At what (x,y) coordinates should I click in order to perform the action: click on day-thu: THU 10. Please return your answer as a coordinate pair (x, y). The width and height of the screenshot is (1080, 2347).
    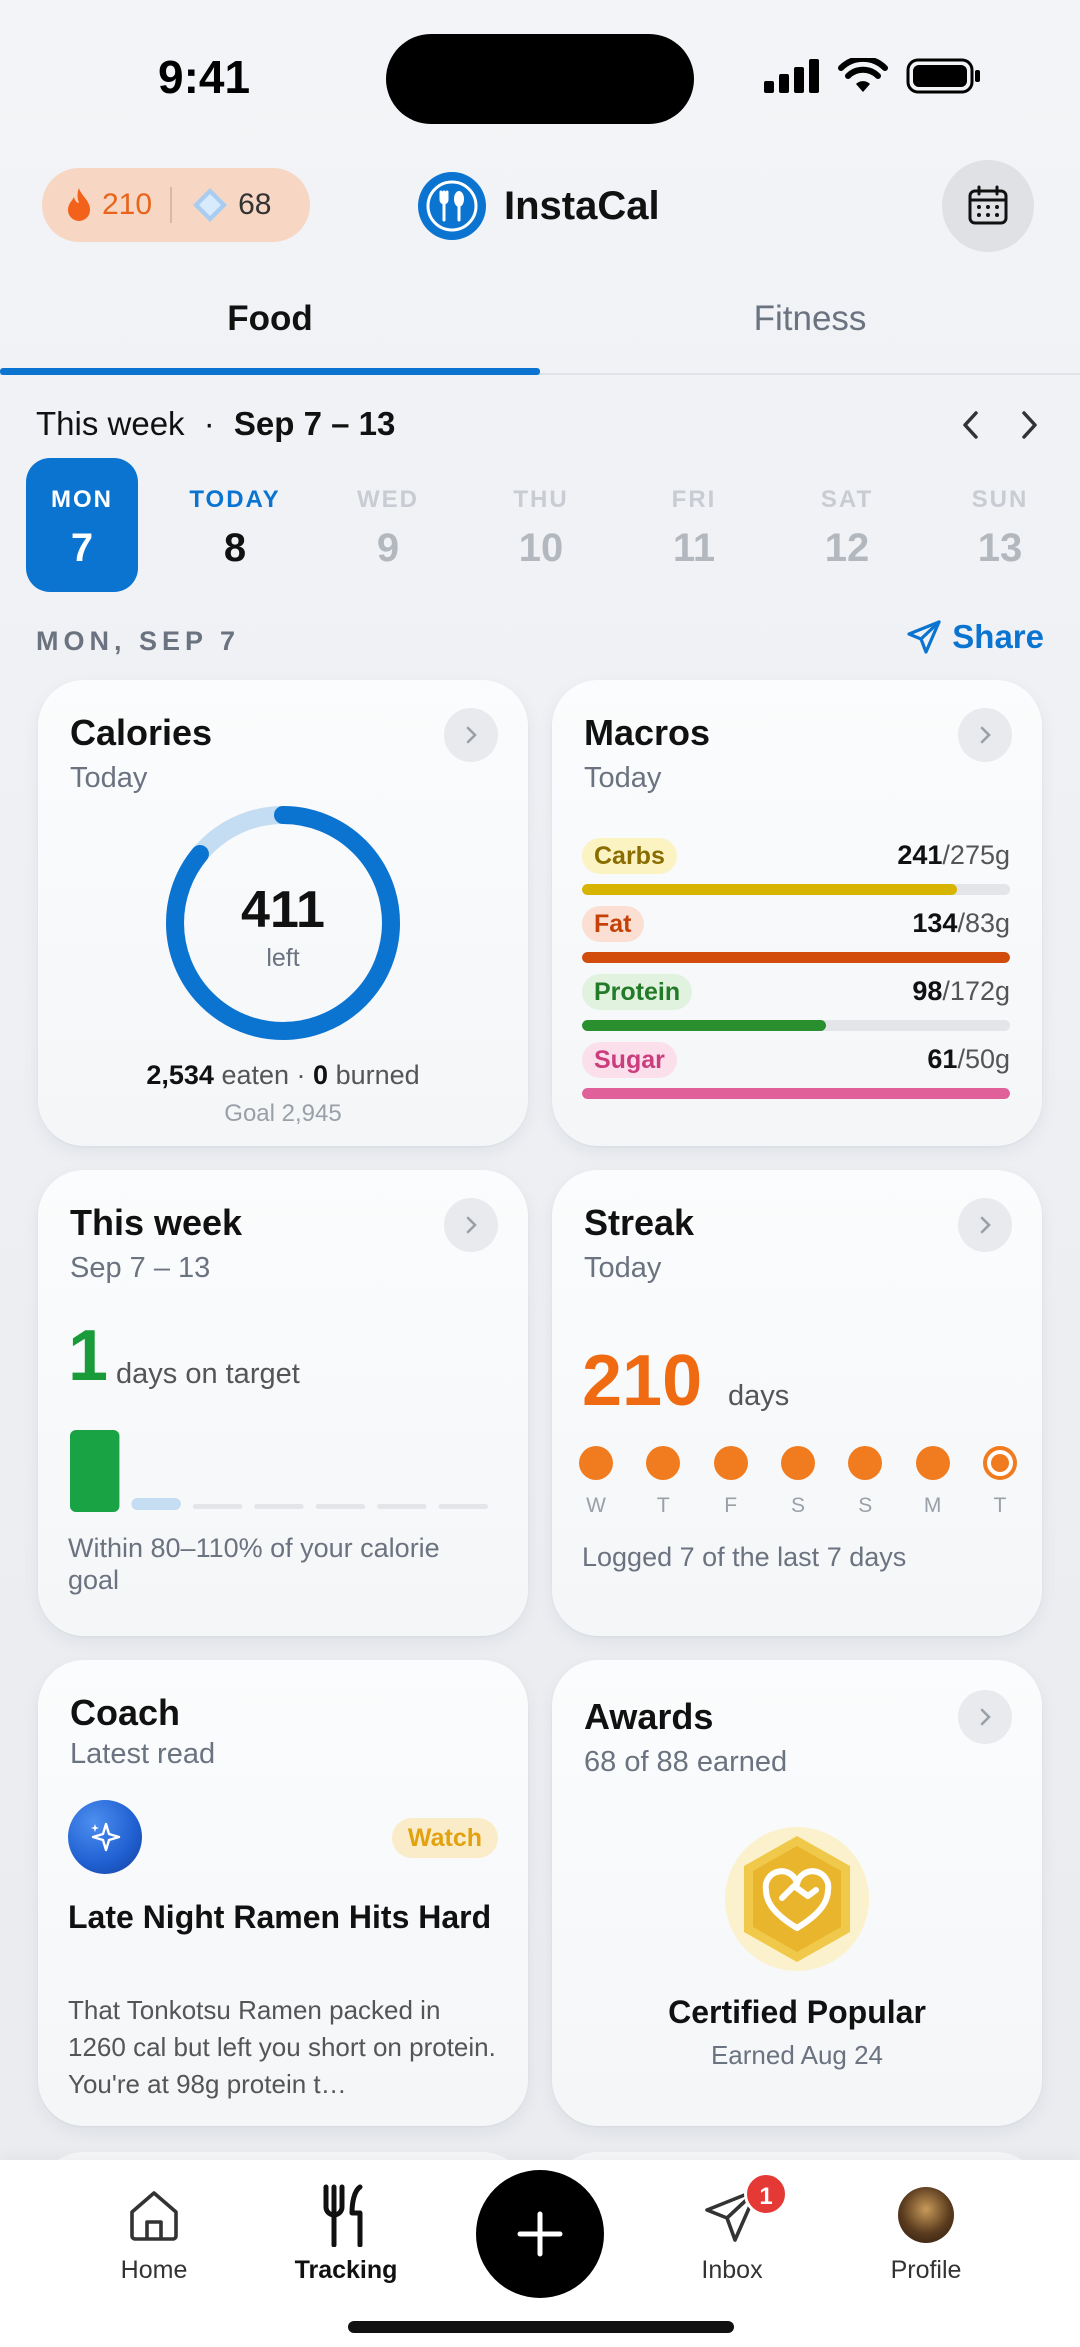
    Looking at the image, I should click on (541, 525).